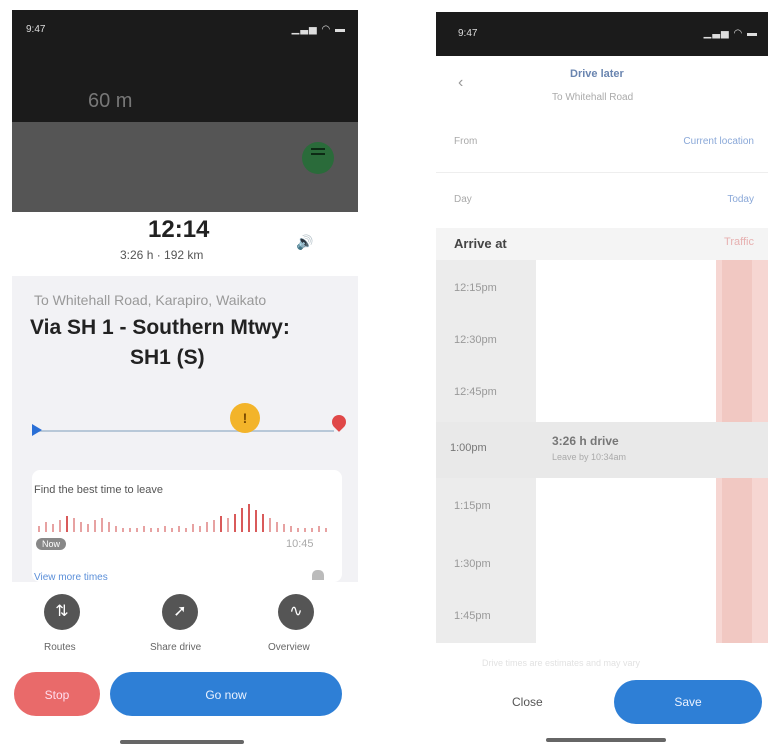 Image resolution: width=775 pixels, height=755 pixels. Describe the element at coordinates (57, 694) in the screenshot. I see `stop-button: Stop` at that location.